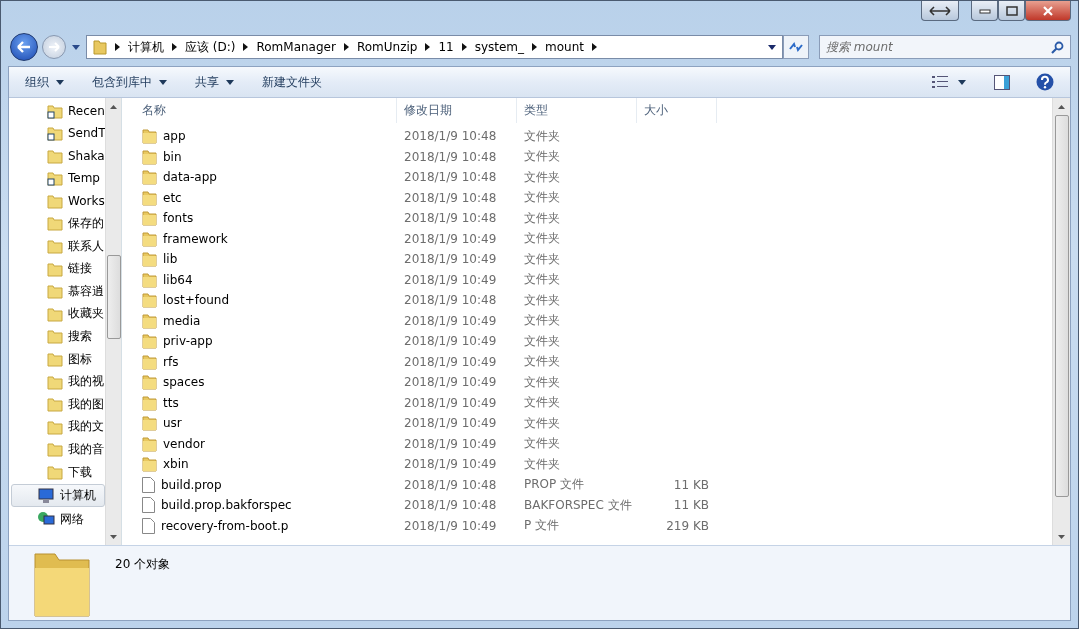 The width and height of the screenshot is (1079, 629). What do you see at coordinates (54, 47) in the screenshot?
I see `forward-button` at bounding box center [54, 47].